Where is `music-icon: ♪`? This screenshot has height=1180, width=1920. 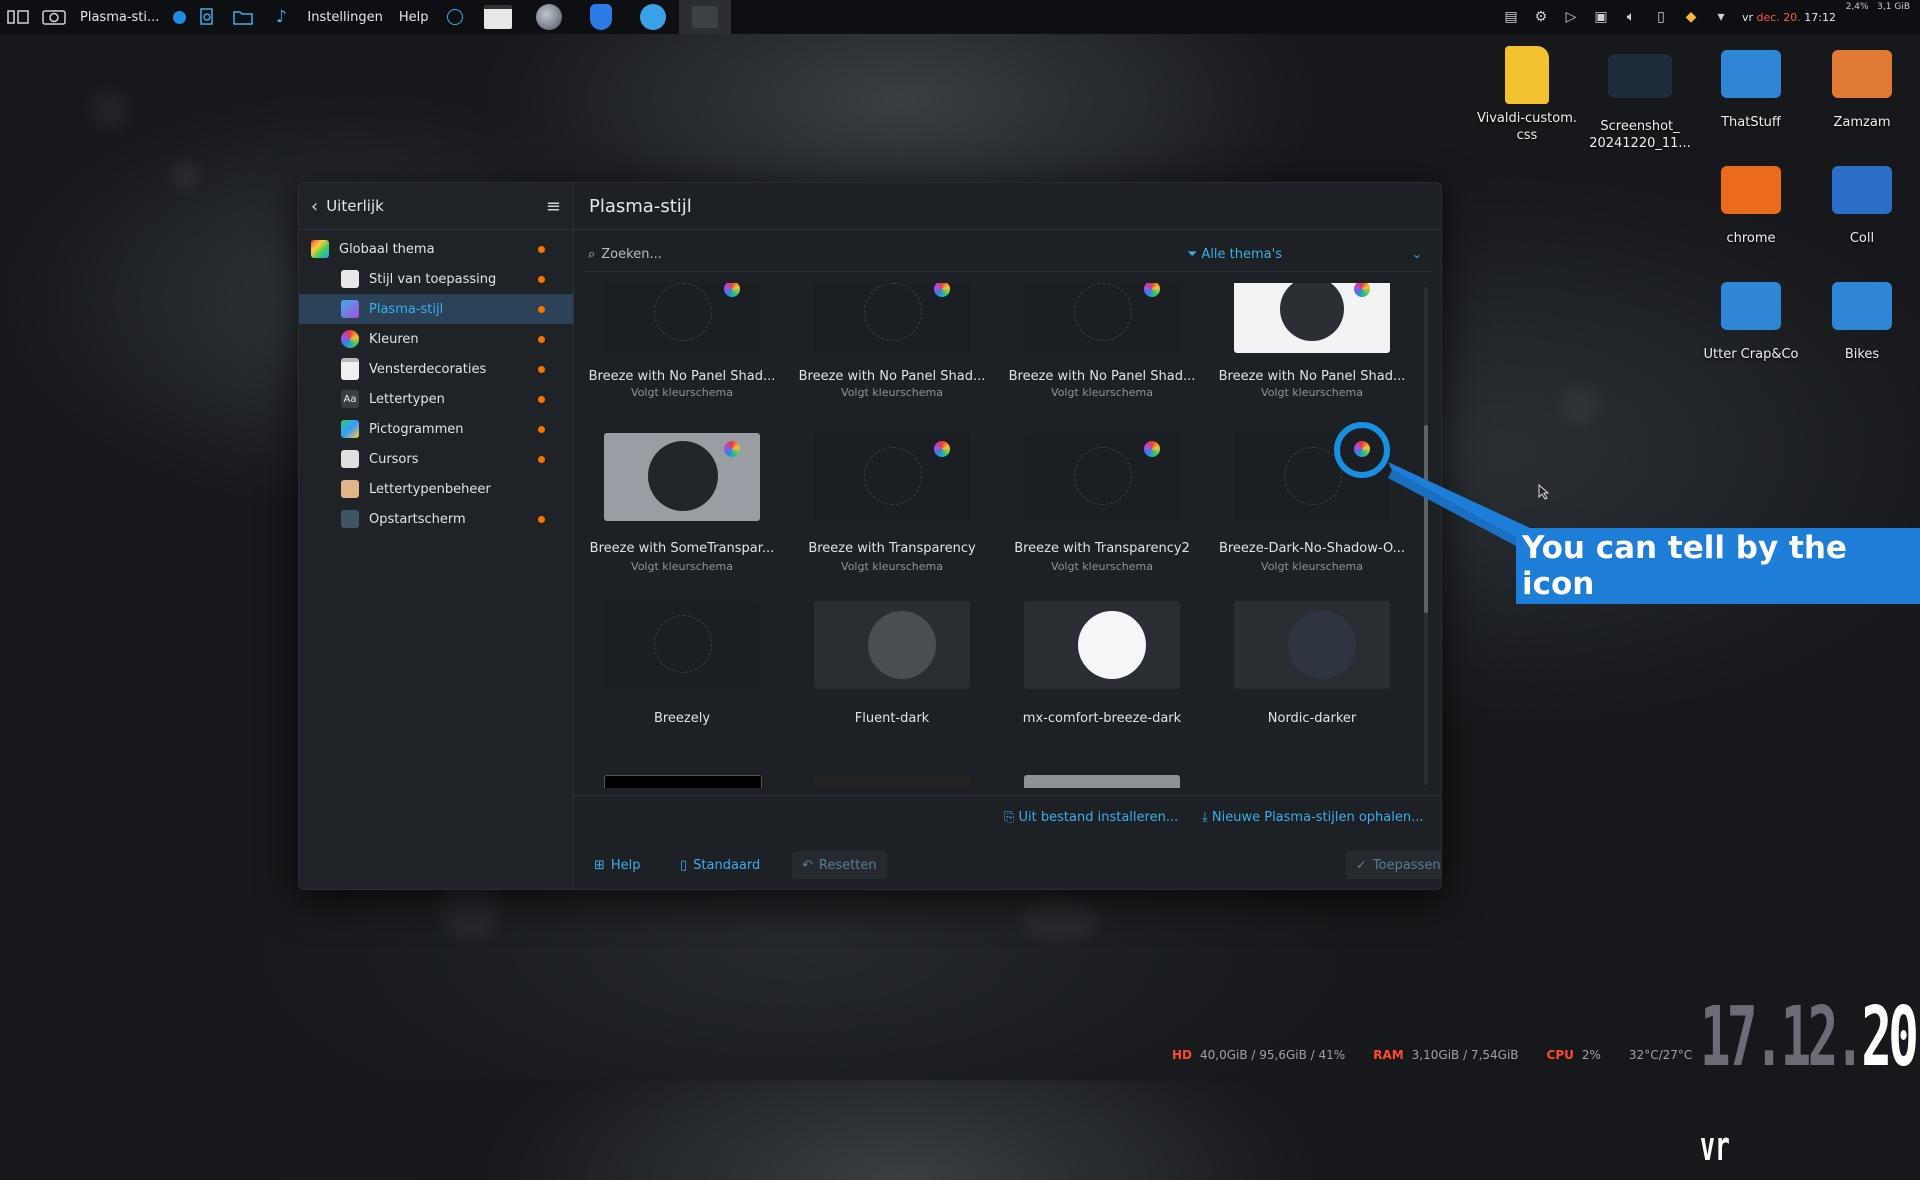 music-icon: ♪ is located at coordinates (281, 17).